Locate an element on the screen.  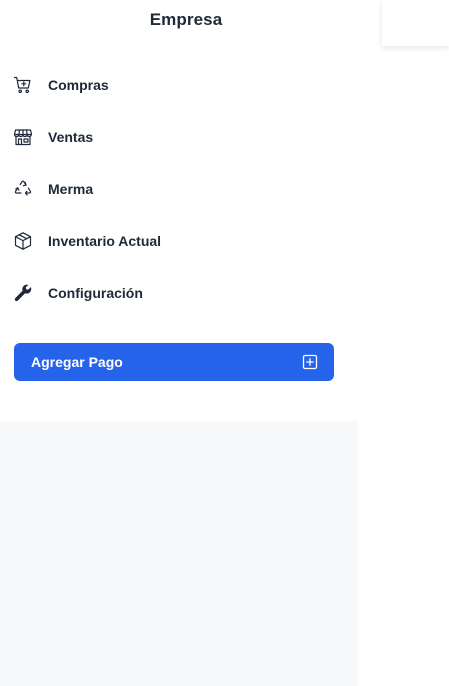
sidebar-item-inventario: Inventario Actual is located at coordinates (179, 241).